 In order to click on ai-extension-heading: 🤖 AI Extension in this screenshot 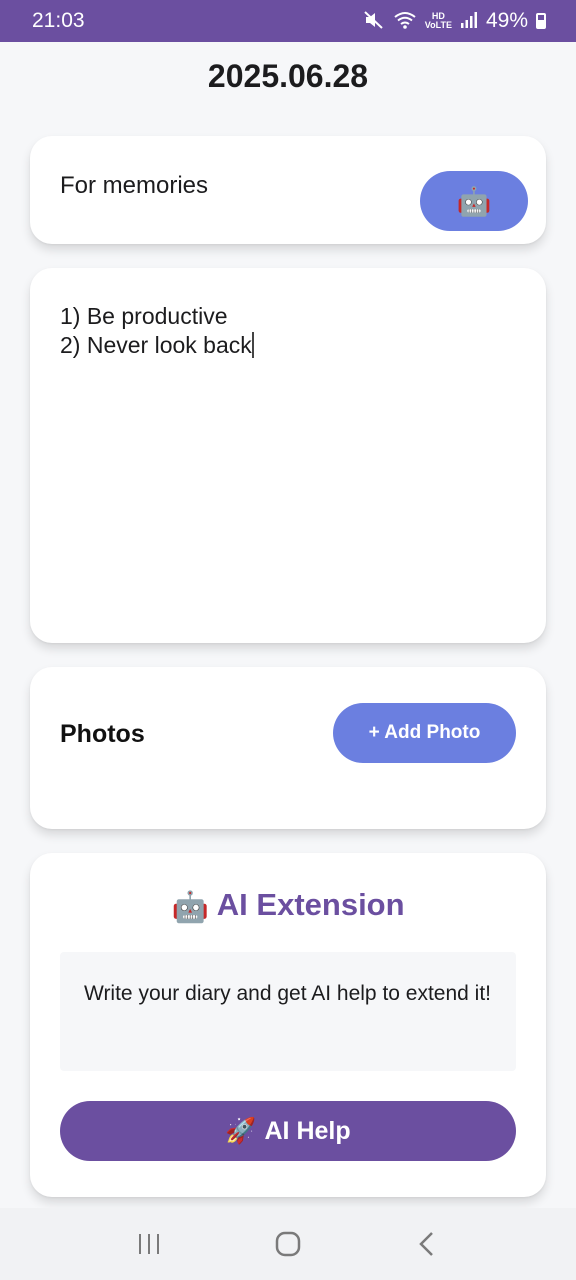, I will do `click(288, 906)`.